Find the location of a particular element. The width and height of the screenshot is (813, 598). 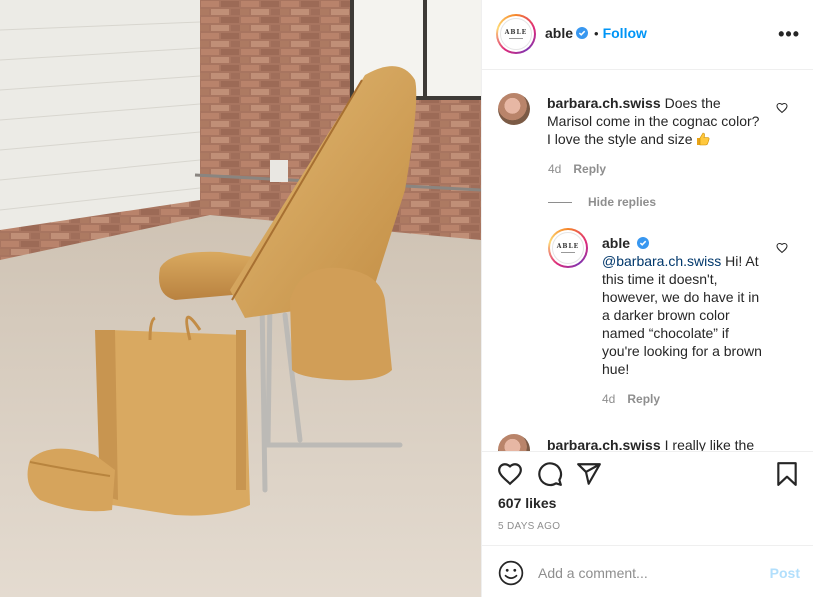

emoji-icon is located at coordinates (511, 573).